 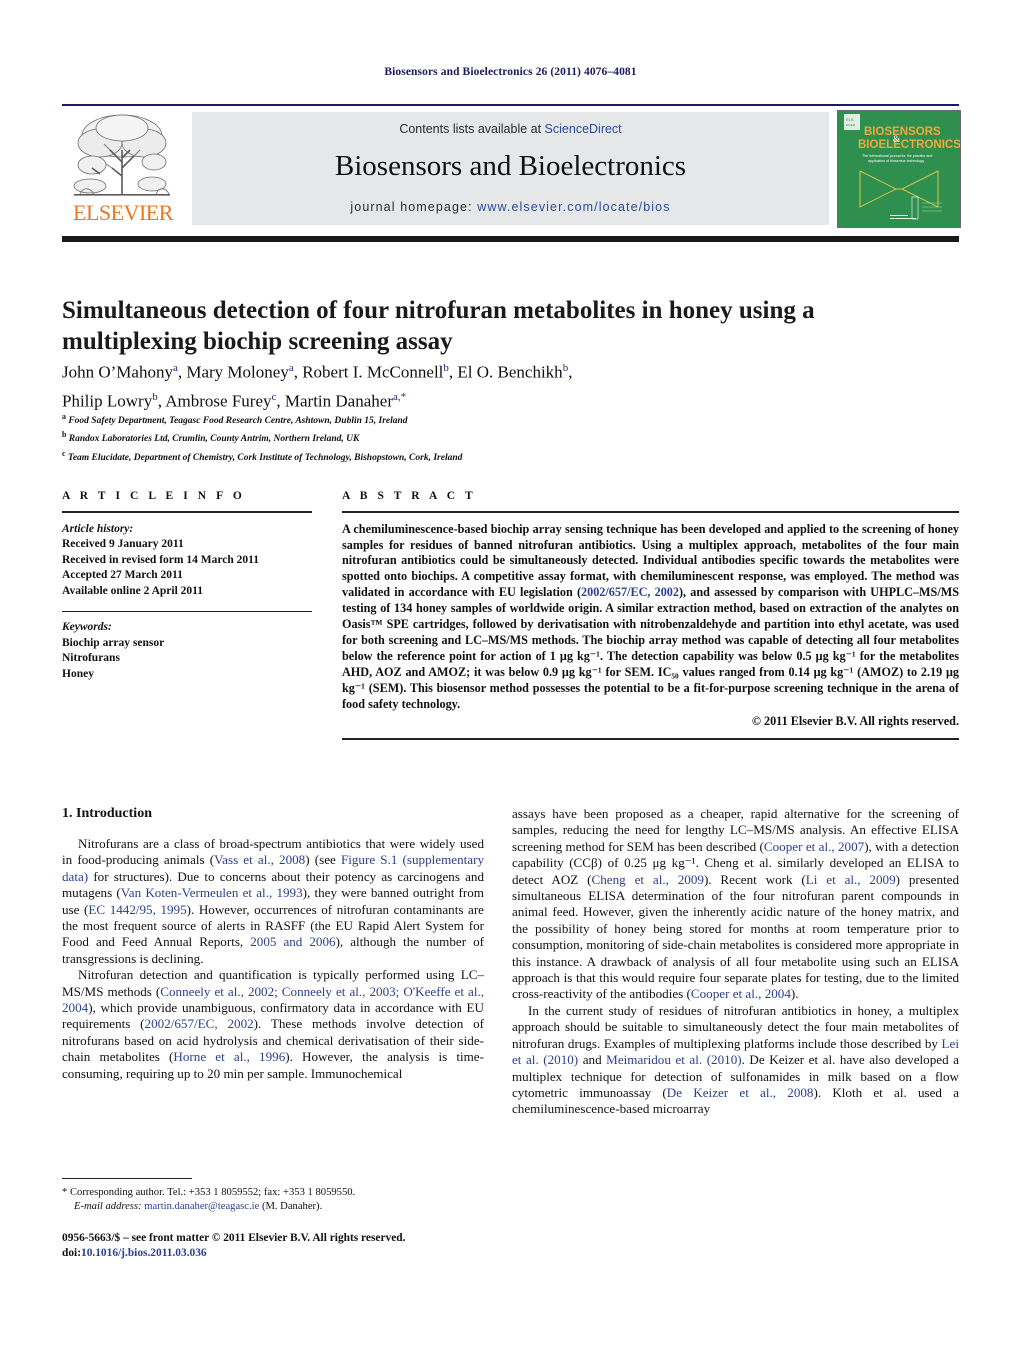 I want to click on article-info-rule, so click(x=187, y=512).